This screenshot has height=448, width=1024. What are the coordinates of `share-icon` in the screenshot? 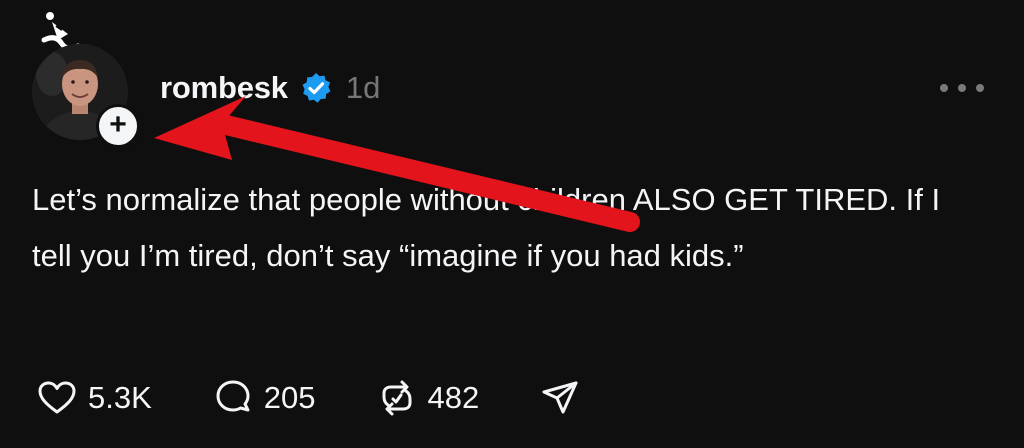 It's located at (560, 397).